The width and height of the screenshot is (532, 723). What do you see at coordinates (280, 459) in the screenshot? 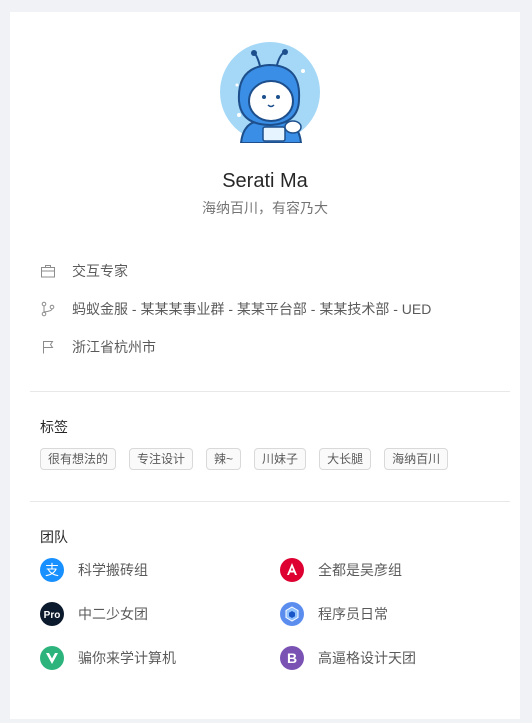
I see `tag: 川妹子` at bounding box center [280, 459].